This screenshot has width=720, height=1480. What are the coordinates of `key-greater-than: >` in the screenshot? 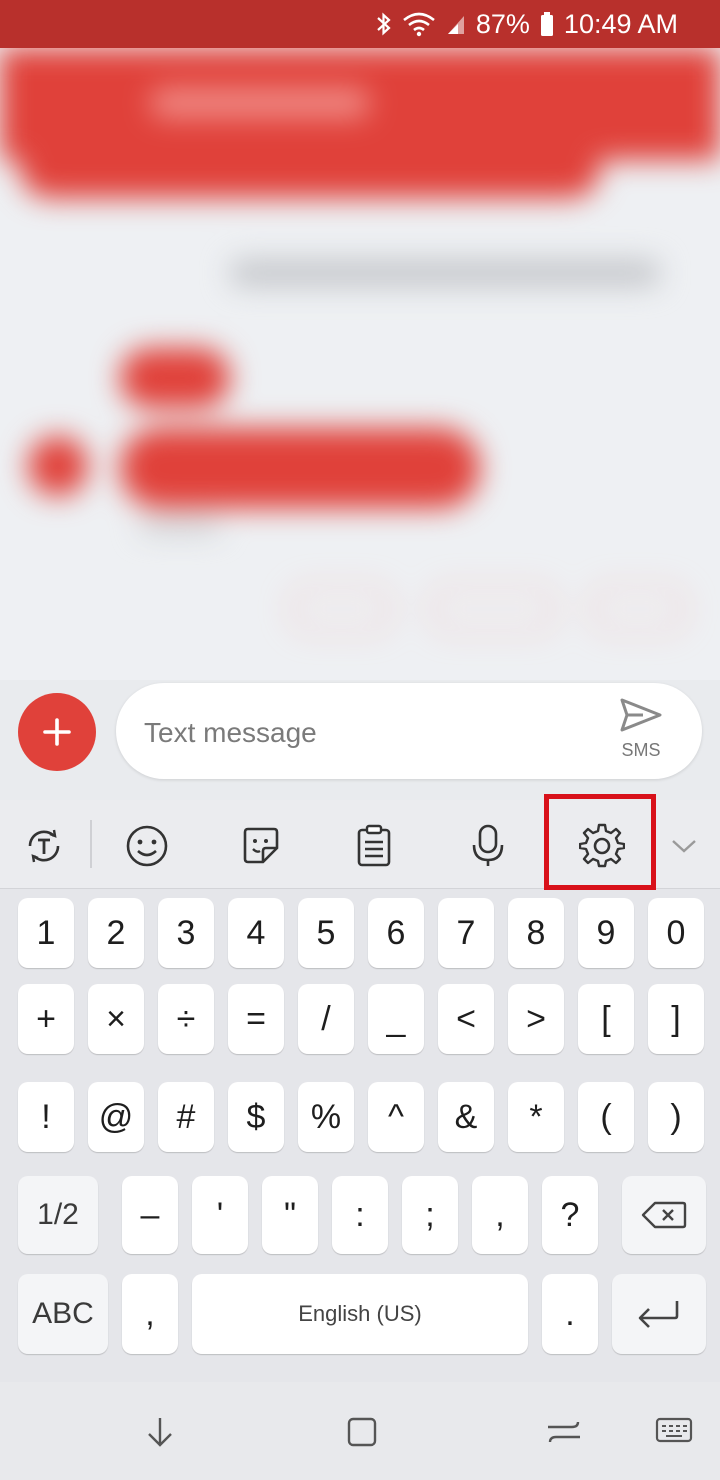 It's located at (536, 1019).